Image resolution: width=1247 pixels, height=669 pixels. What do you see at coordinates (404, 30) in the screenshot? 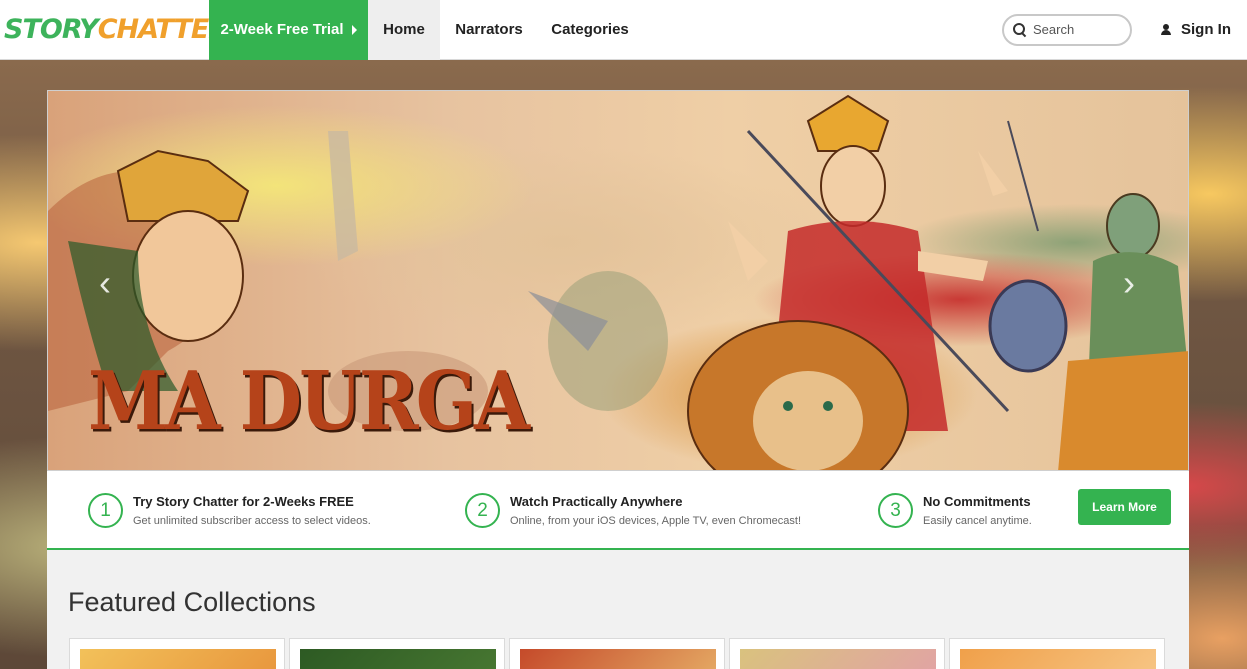
I see `nav-home: Home` at bounding box center [404, 30].